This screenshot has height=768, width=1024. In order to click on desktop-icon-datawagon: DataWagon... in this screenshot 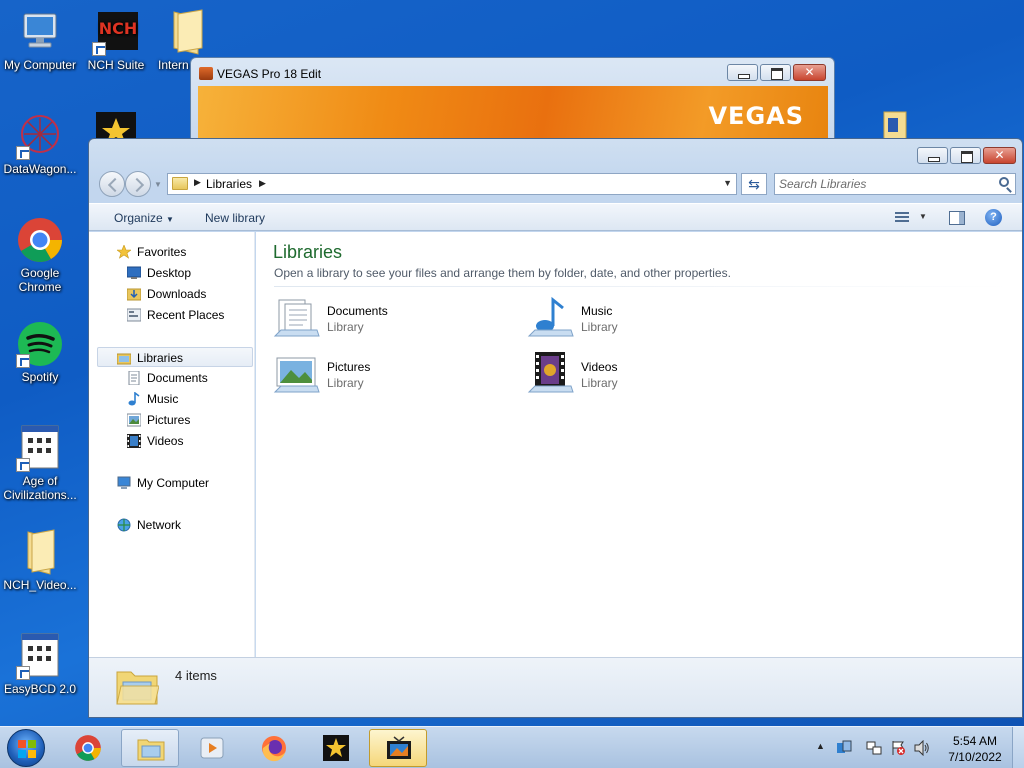, I will do `click(40, 144)`.